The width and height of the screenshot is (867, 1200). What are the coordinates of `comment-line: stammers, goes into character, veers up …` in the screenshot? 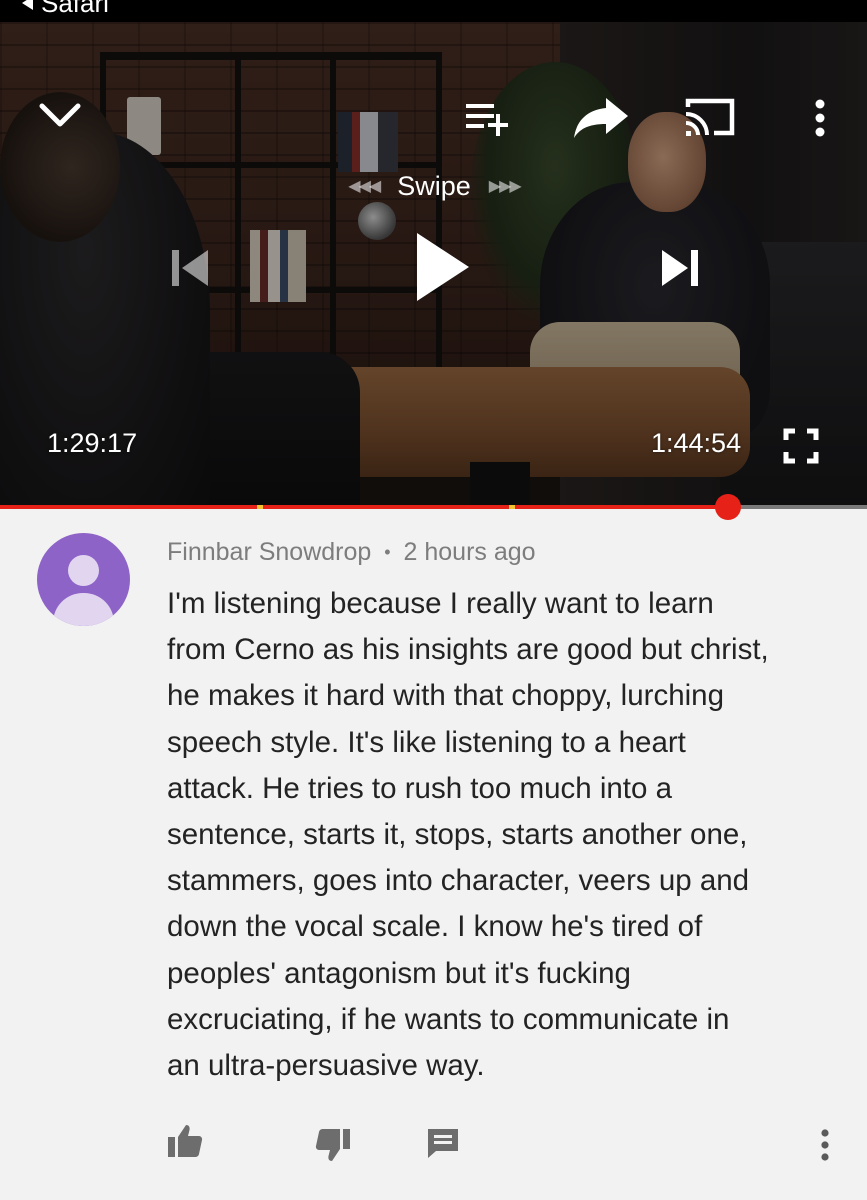 It's located at (458, 881).